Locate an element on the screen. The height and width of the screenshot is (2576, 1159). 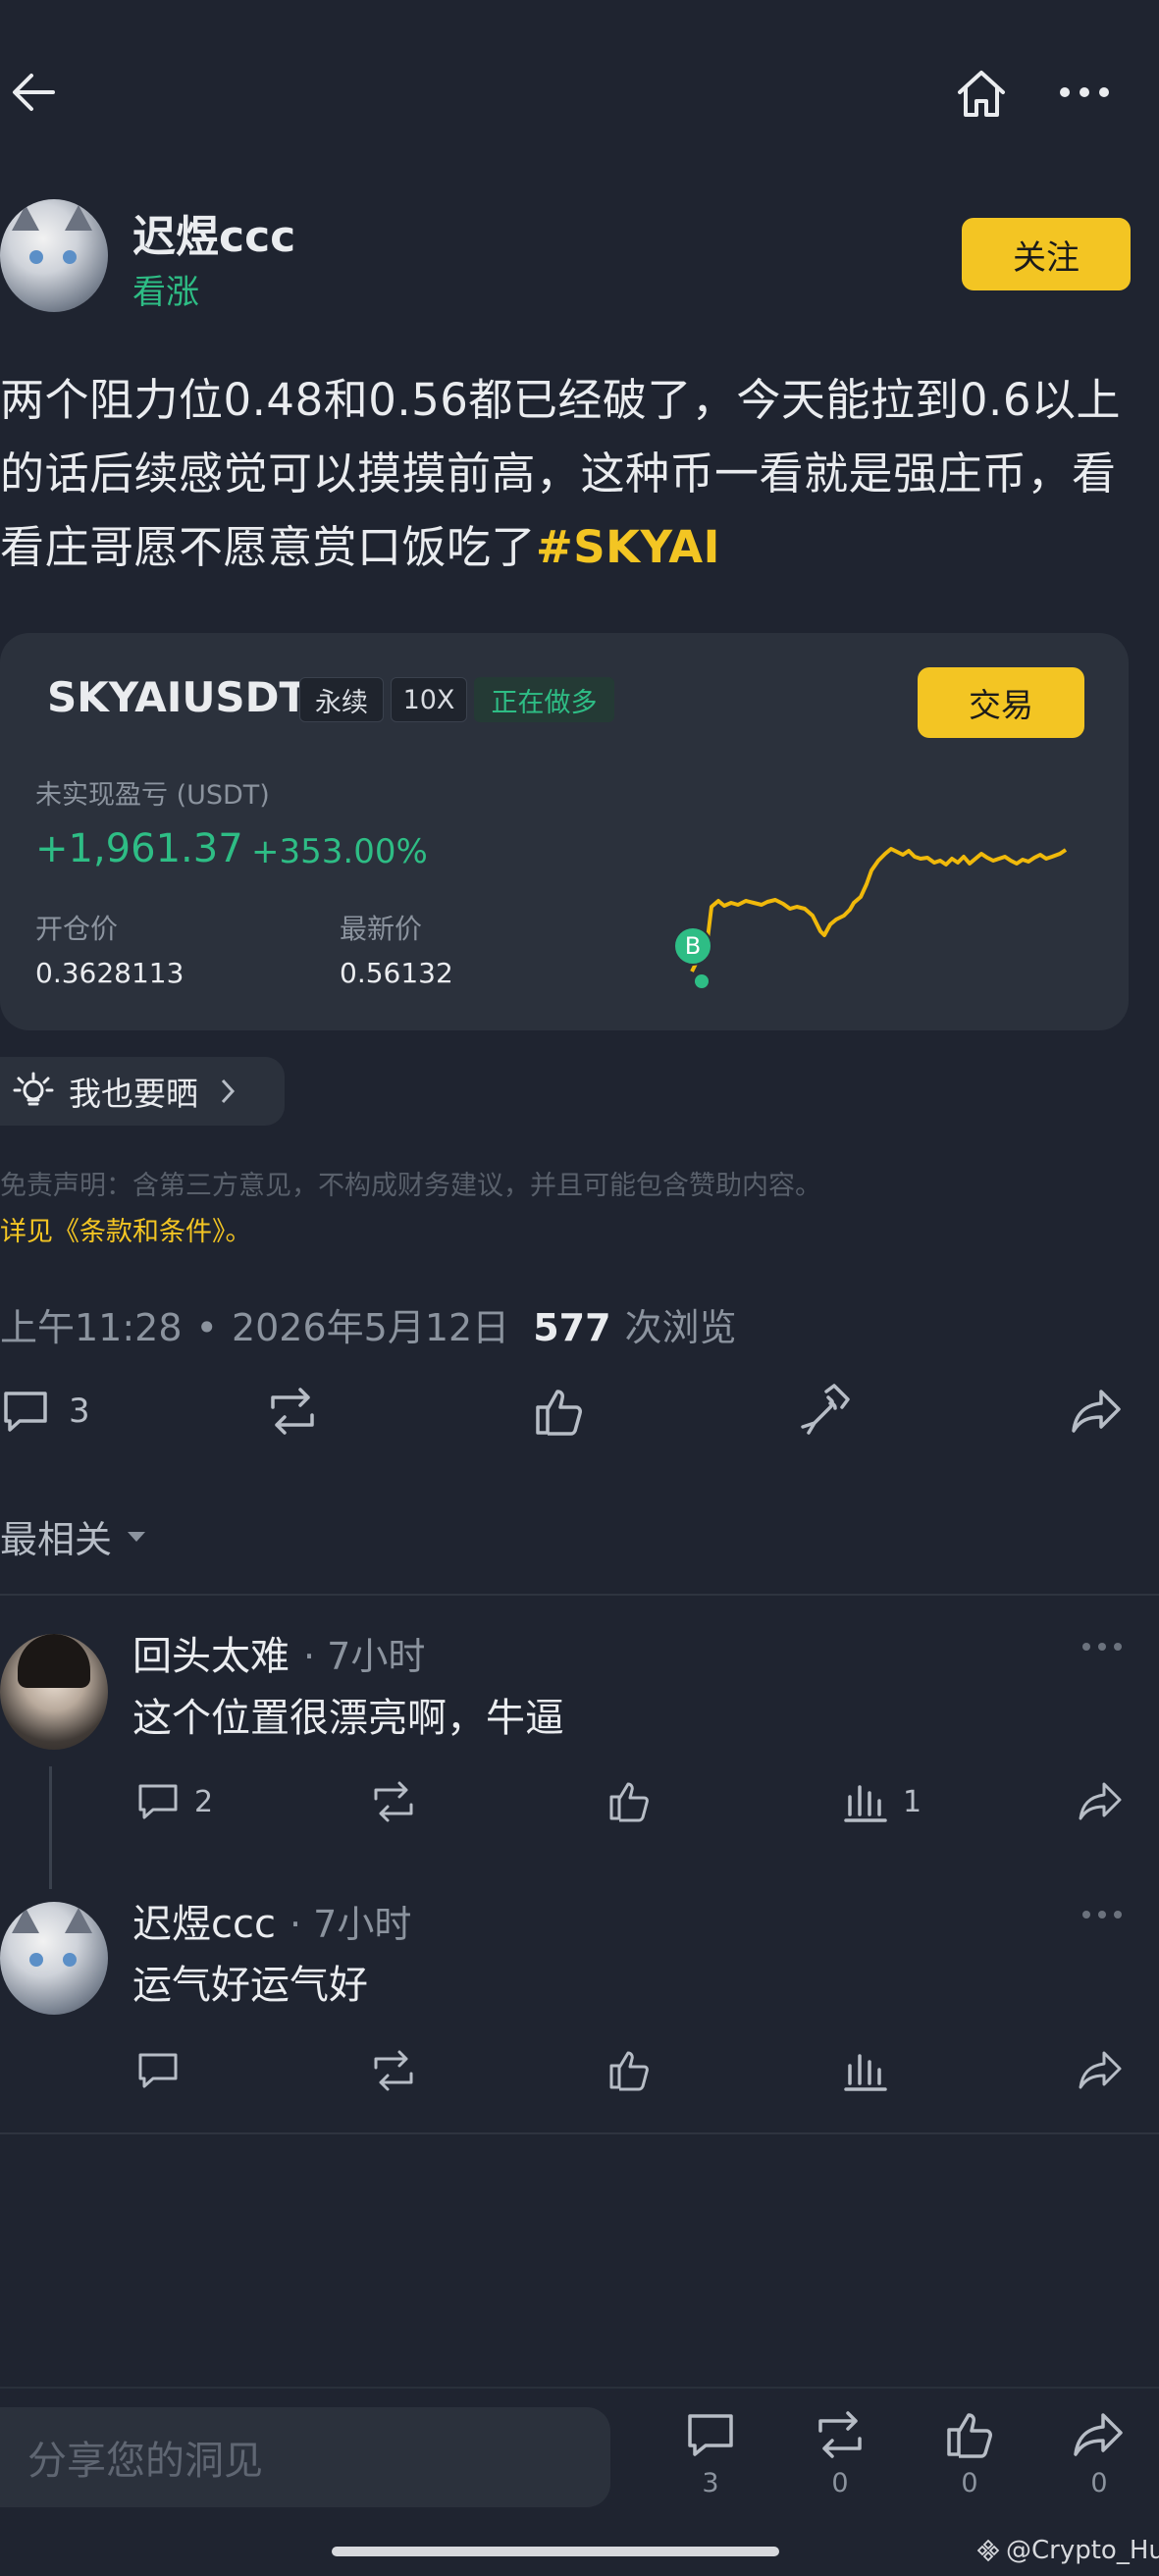
buy-marker: B is located at coordinates (692, 946).